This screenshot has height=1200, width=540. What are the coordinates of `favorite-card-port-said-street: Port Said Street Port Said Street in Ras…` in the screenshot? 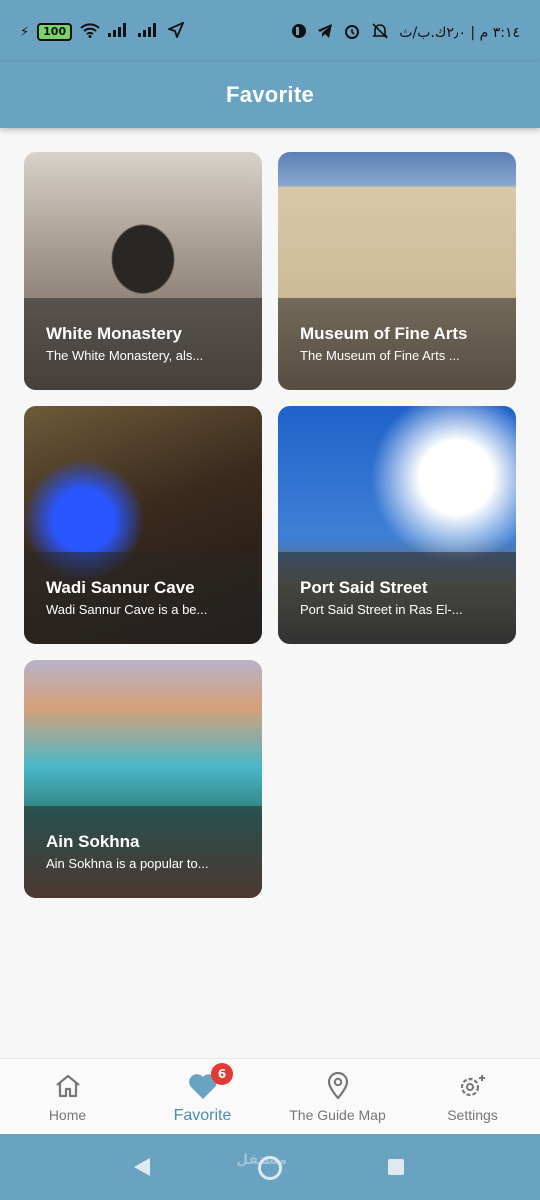 It's located at (397, 525).